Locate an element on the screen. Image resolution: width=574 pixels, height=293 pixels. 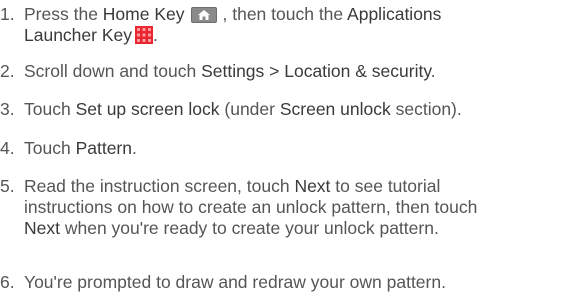
option-name: Pattern is located at coordinates (103, 148).